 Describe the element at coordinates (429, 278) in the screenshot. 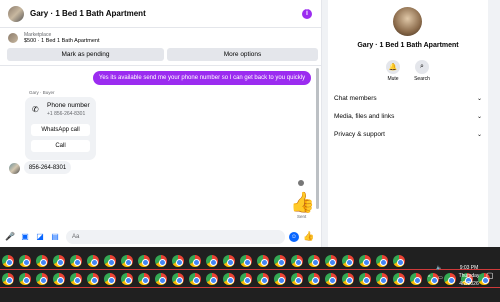

I see `chevron-up-icon: ^` at that location.